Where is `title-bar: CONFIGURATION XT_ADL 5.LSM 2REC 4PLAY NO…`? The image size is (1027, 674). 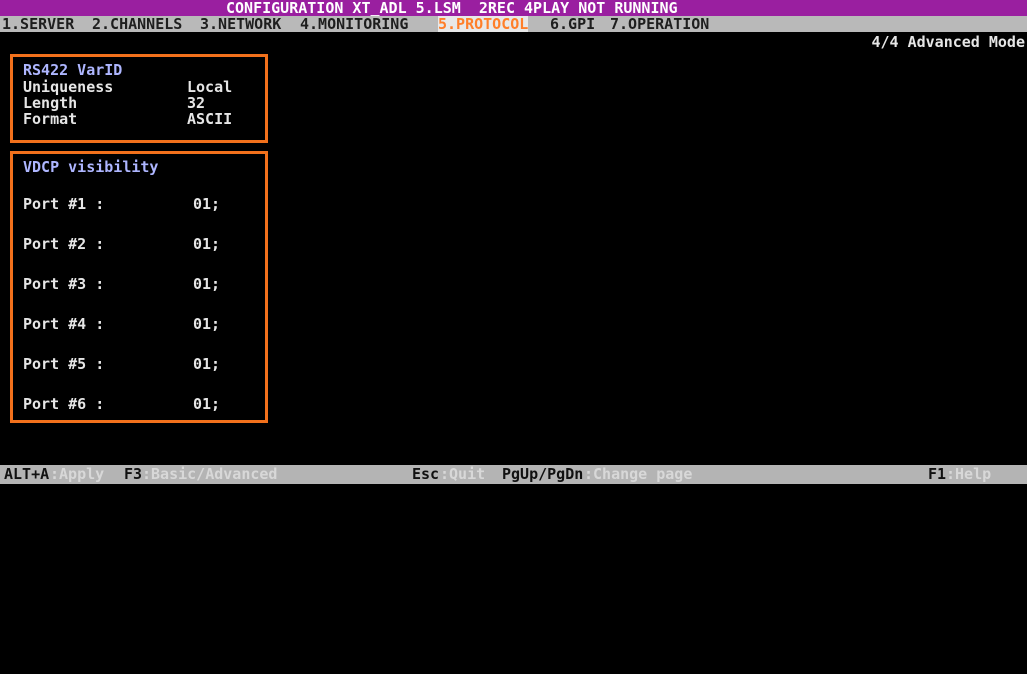 title-bar: CONFIGURATION XT_ADL 5.LSM 2REC 4PLAY NO… is located at coordinates (513, 8).